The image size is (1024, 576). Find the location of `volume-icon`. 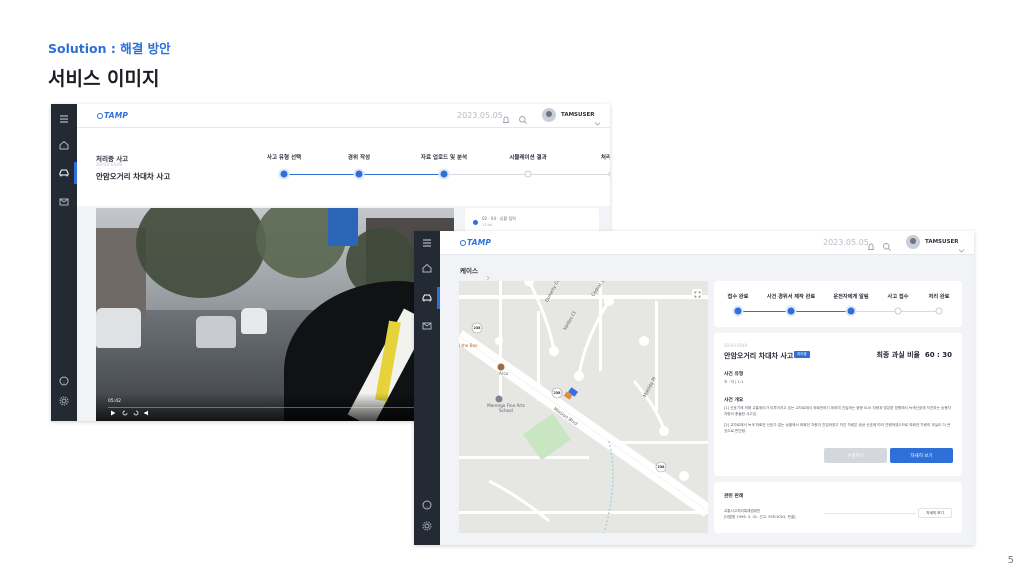

volume-icon is located at coordinates (147, 413).